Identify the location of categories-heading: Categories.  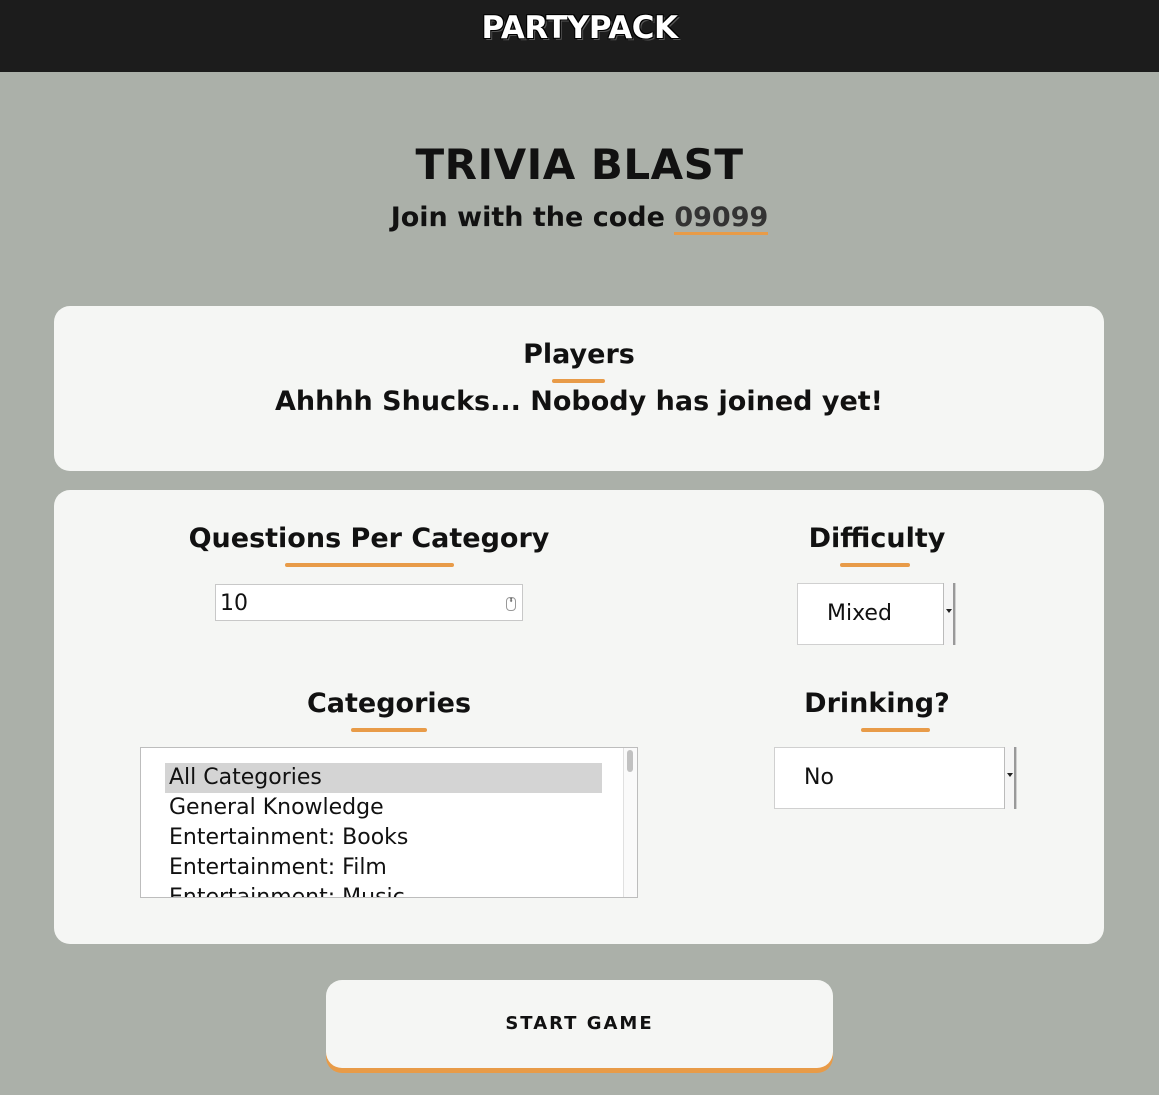
(389, 703).